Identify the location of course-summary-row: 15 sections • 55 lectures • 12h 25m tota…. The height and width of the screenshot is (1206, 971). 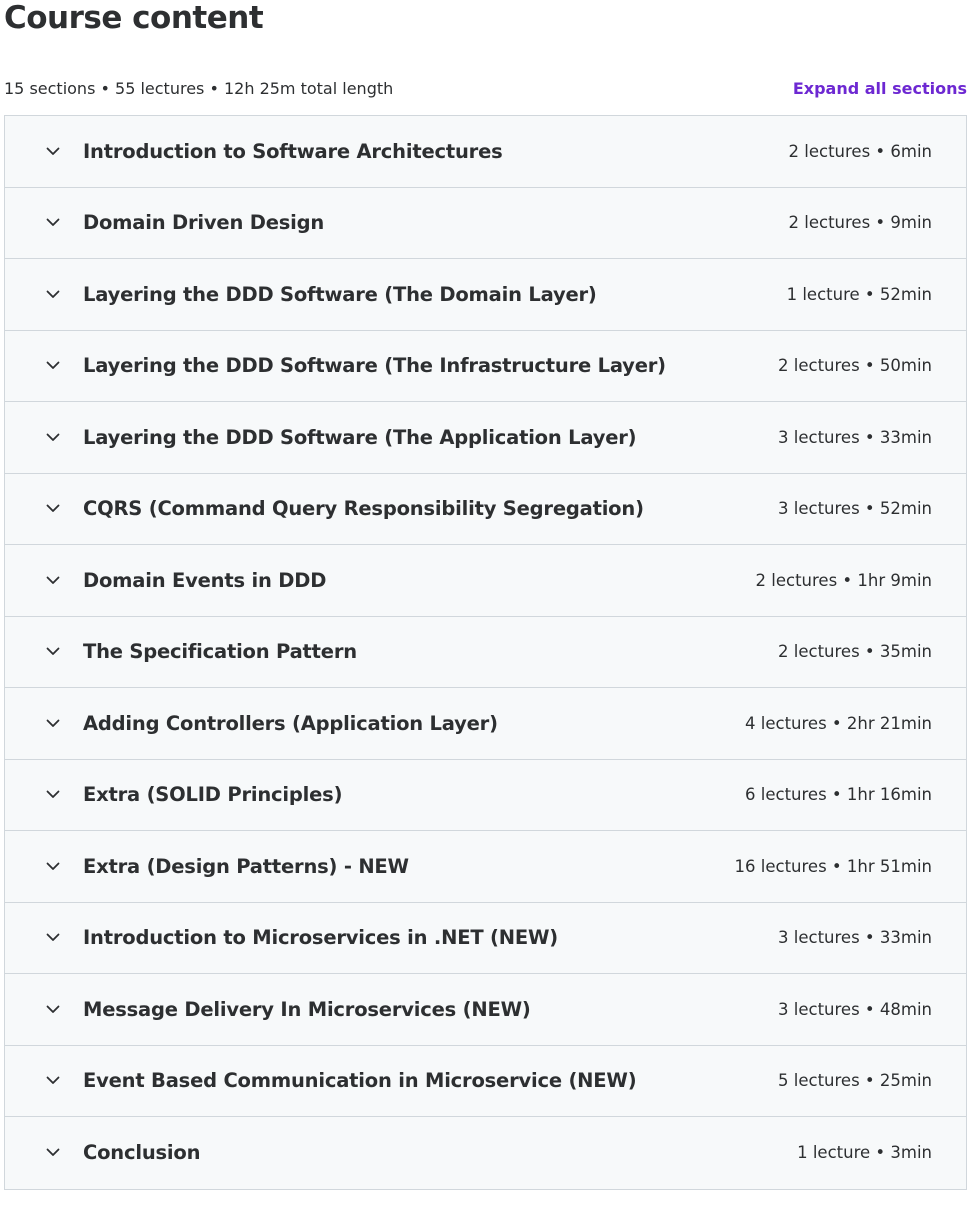
(485, 88).